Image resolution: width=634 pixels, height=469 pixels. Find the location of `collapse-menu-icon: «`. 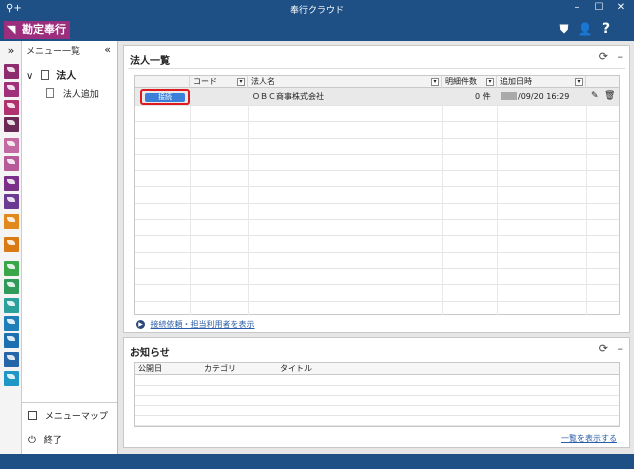

collapse-menu-icon: « is located at coordinates (107, 49).